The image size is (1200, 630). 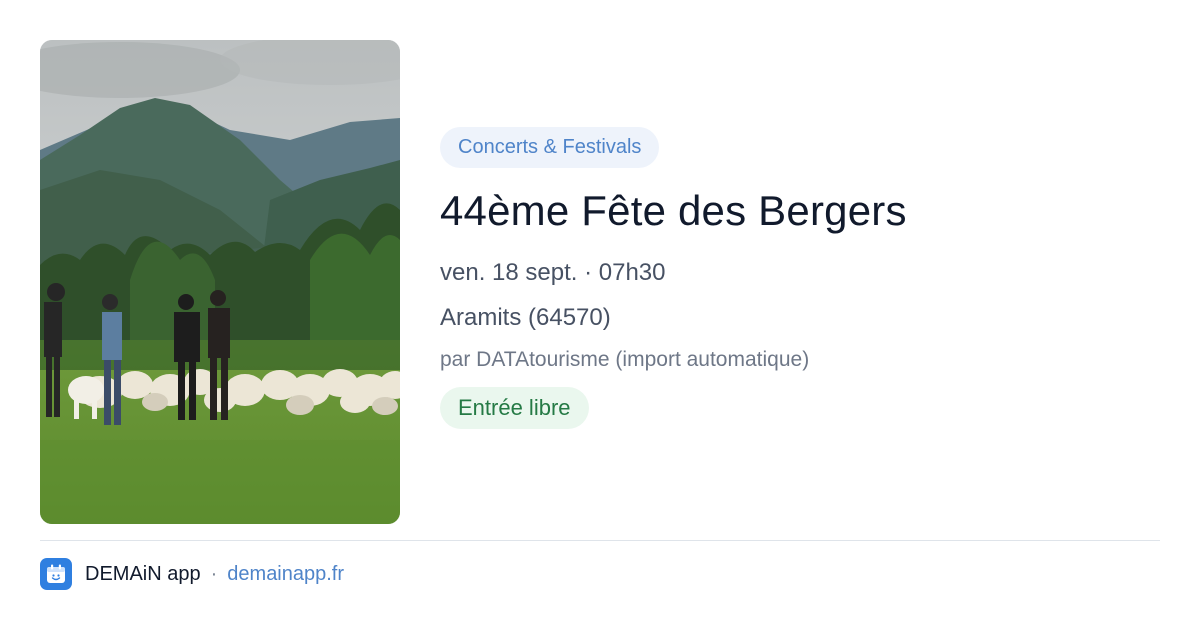 What do you see at coordinates (285, 574) in the screenshot?
I see `site-link: demainapp.fr` at bounding box center [285, 574].